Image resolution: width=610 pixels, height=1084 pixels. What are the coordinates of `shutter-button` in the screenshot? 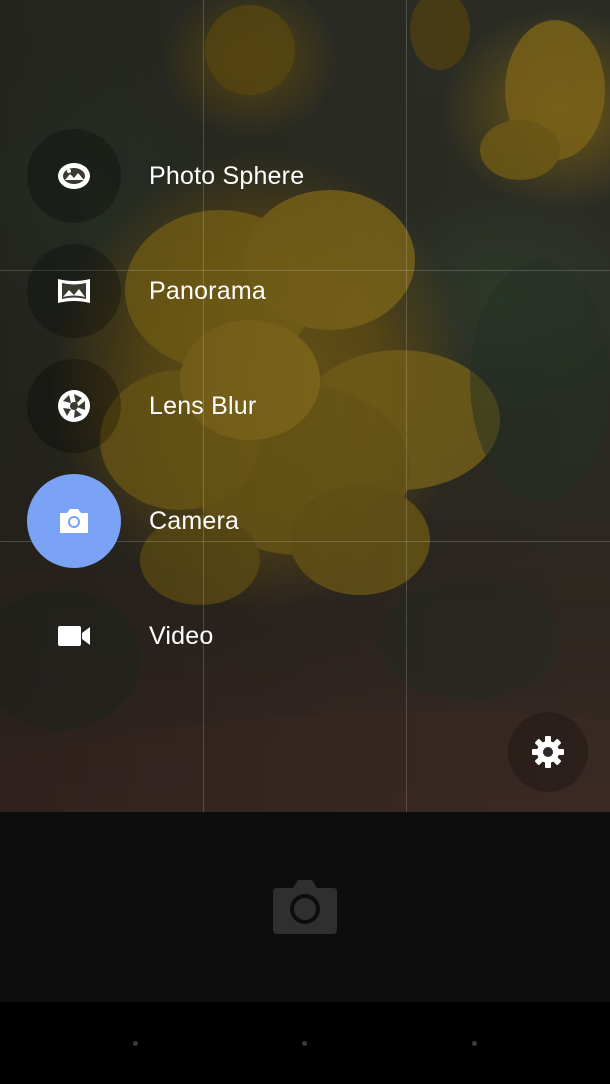 It's located at (305, 906).